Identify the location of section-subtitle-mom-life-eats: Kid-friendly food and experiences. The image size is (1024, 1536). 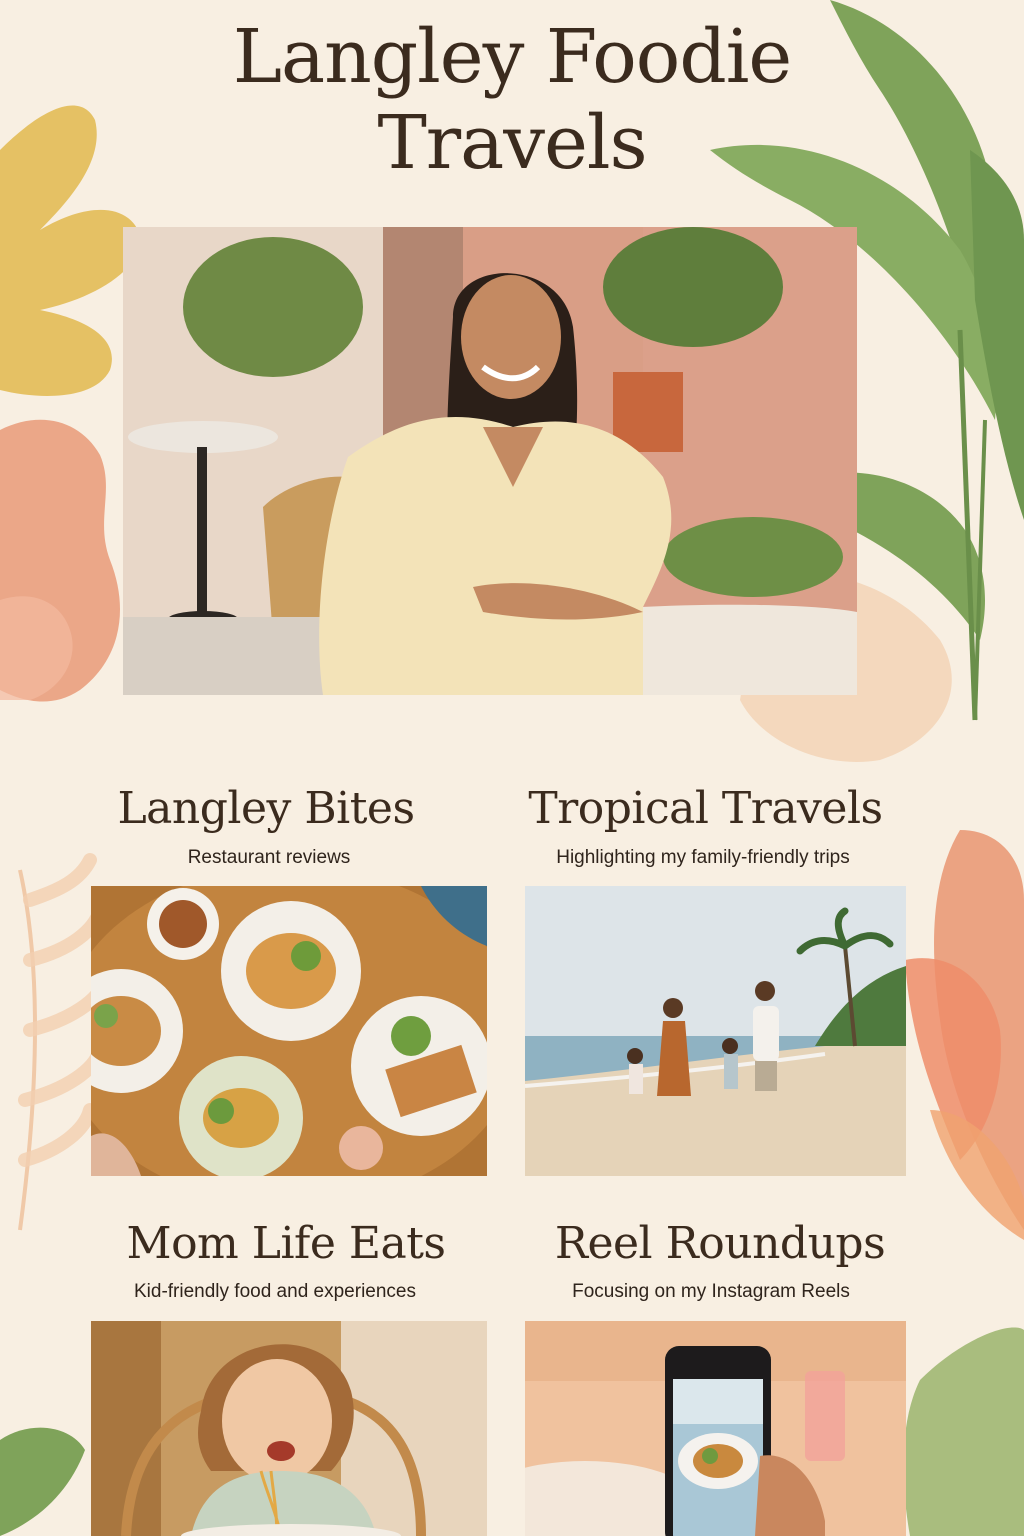
(274, 1291).